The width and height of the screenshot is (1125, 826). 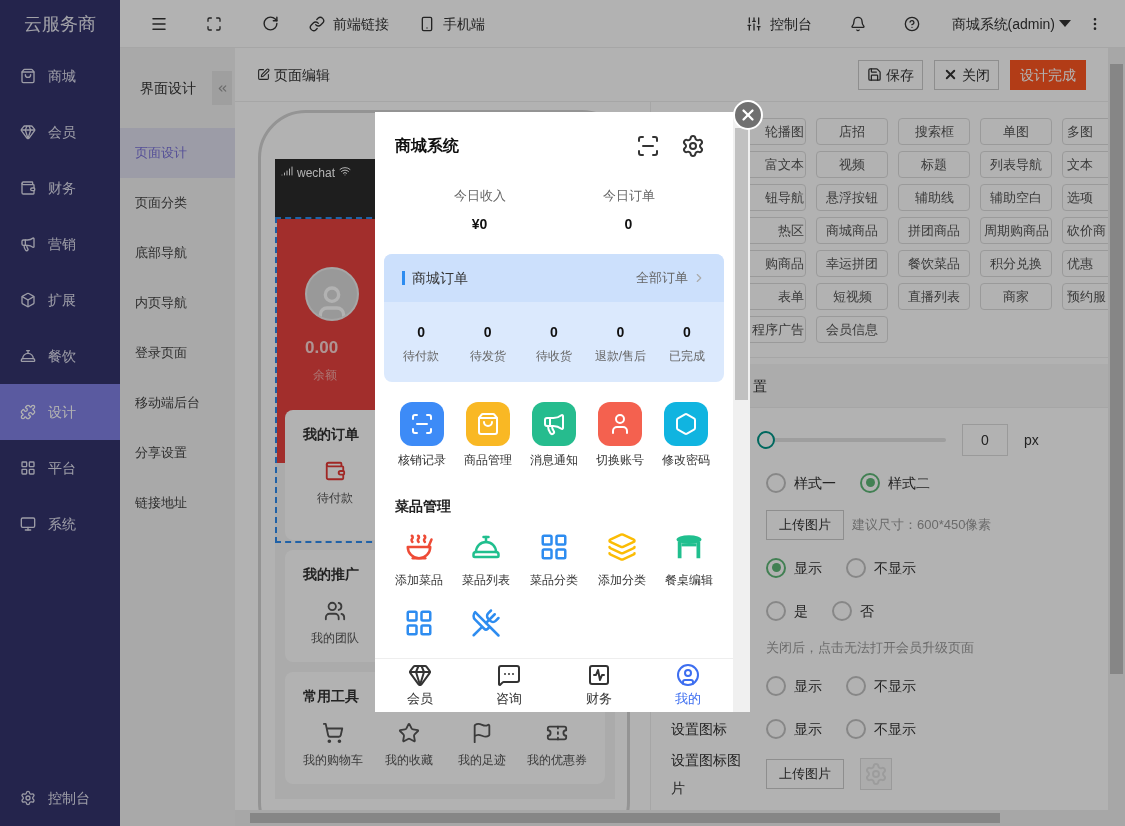 I want to click on number-field: 0, so click(x=985, y=439).